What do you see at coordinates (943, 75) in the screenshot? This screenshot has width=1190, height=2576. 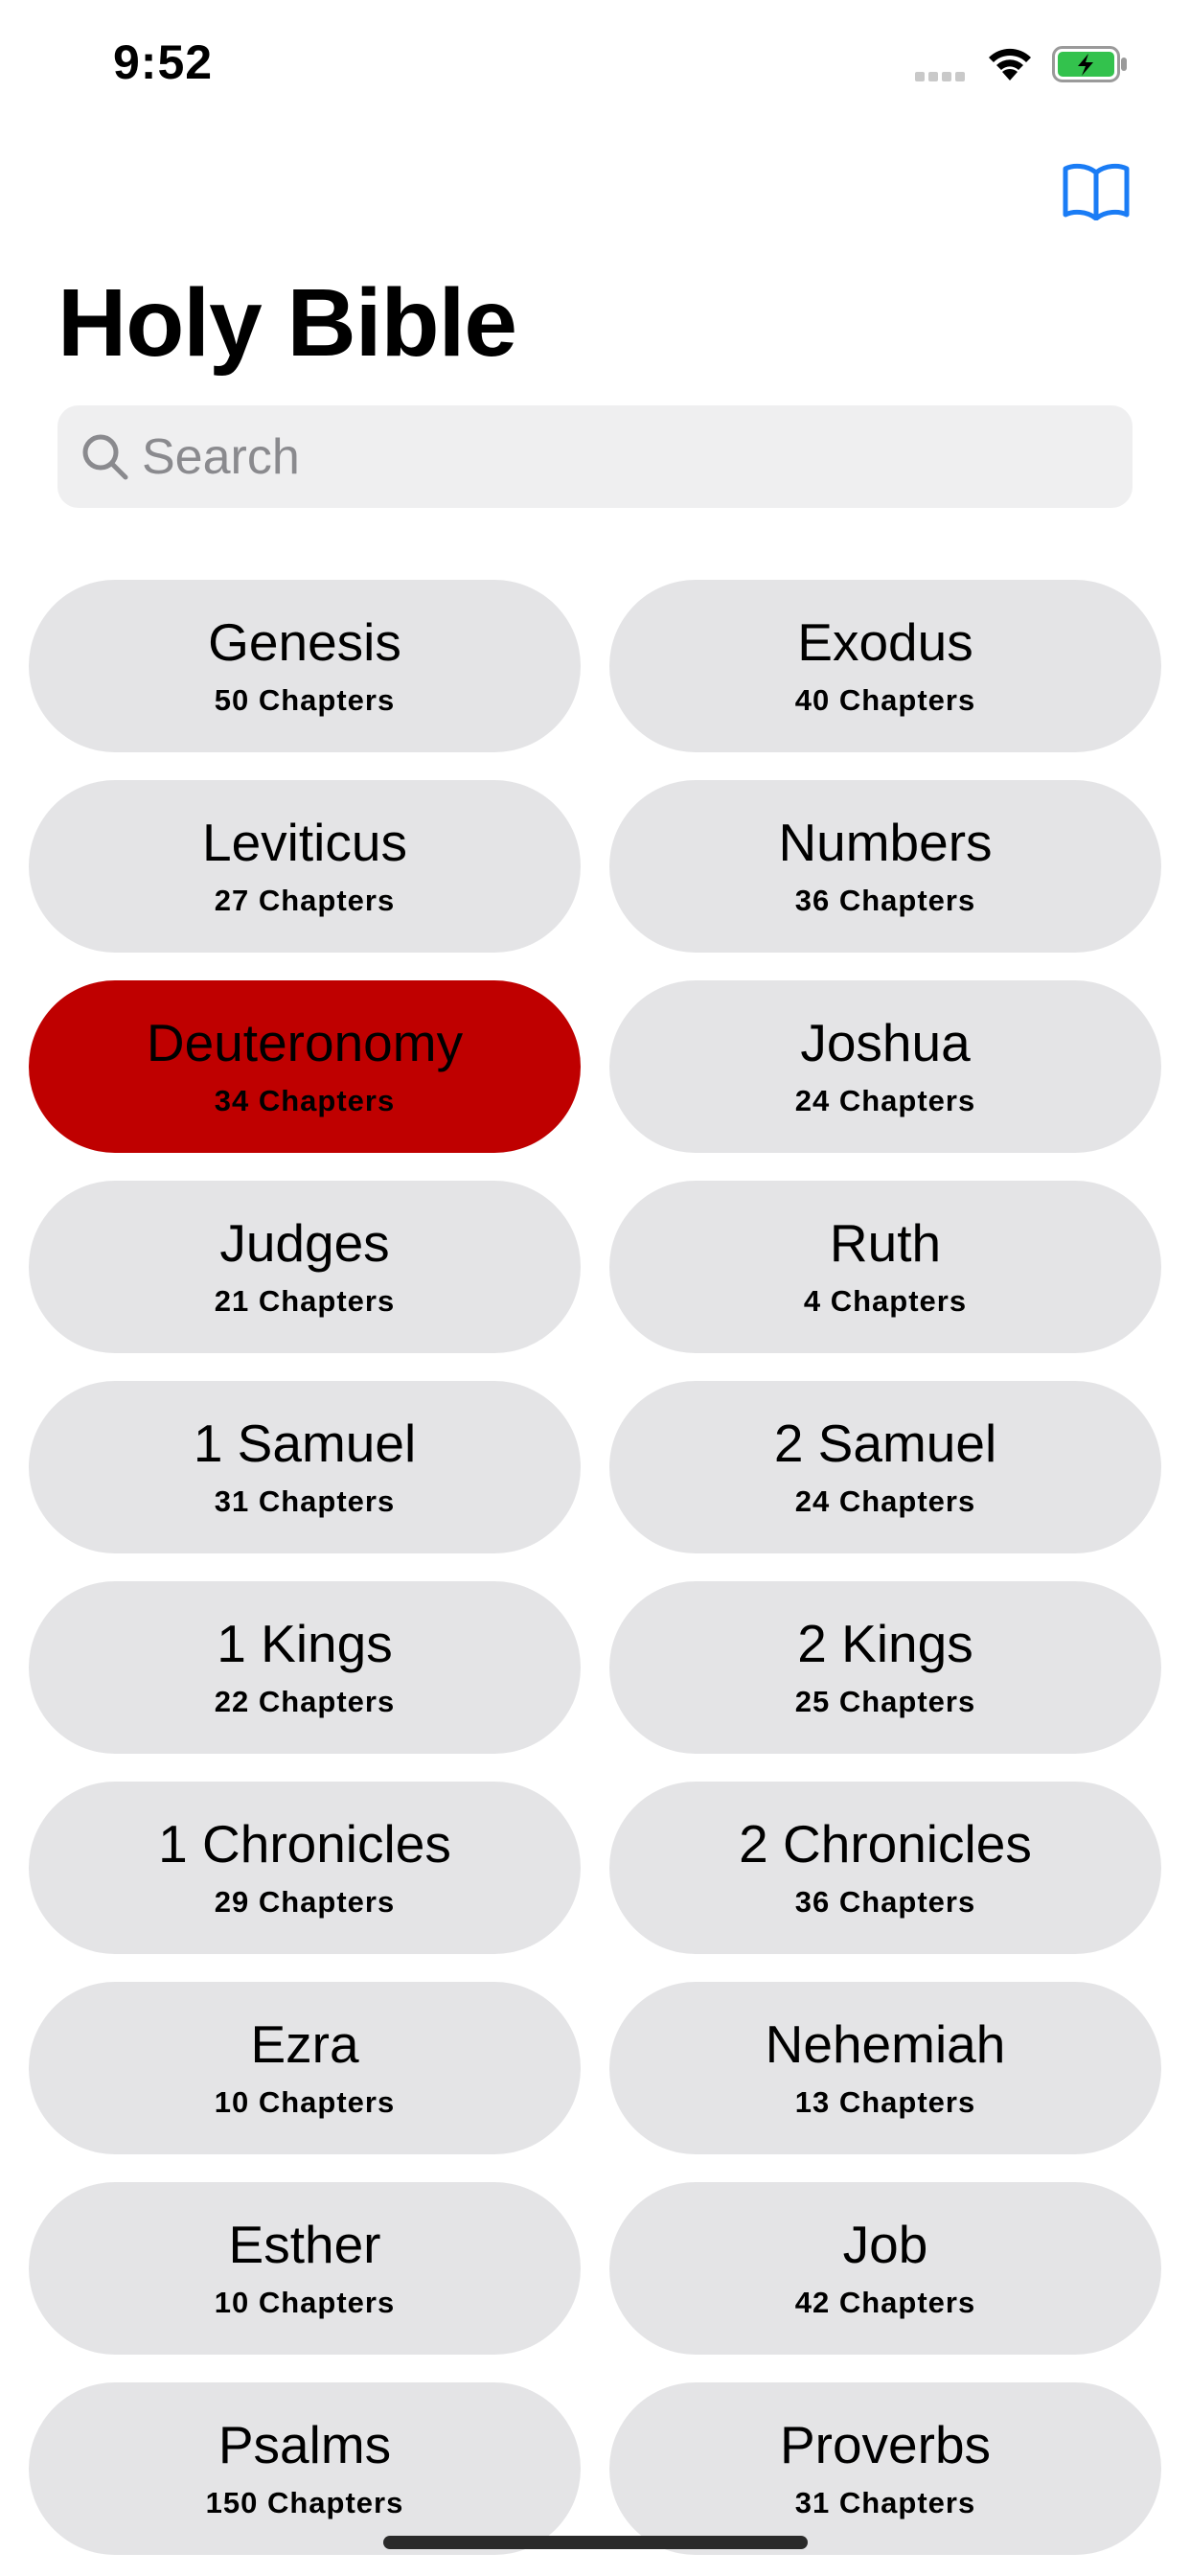 I see `cellular-signal-icon` at bounding box center [943, 75].